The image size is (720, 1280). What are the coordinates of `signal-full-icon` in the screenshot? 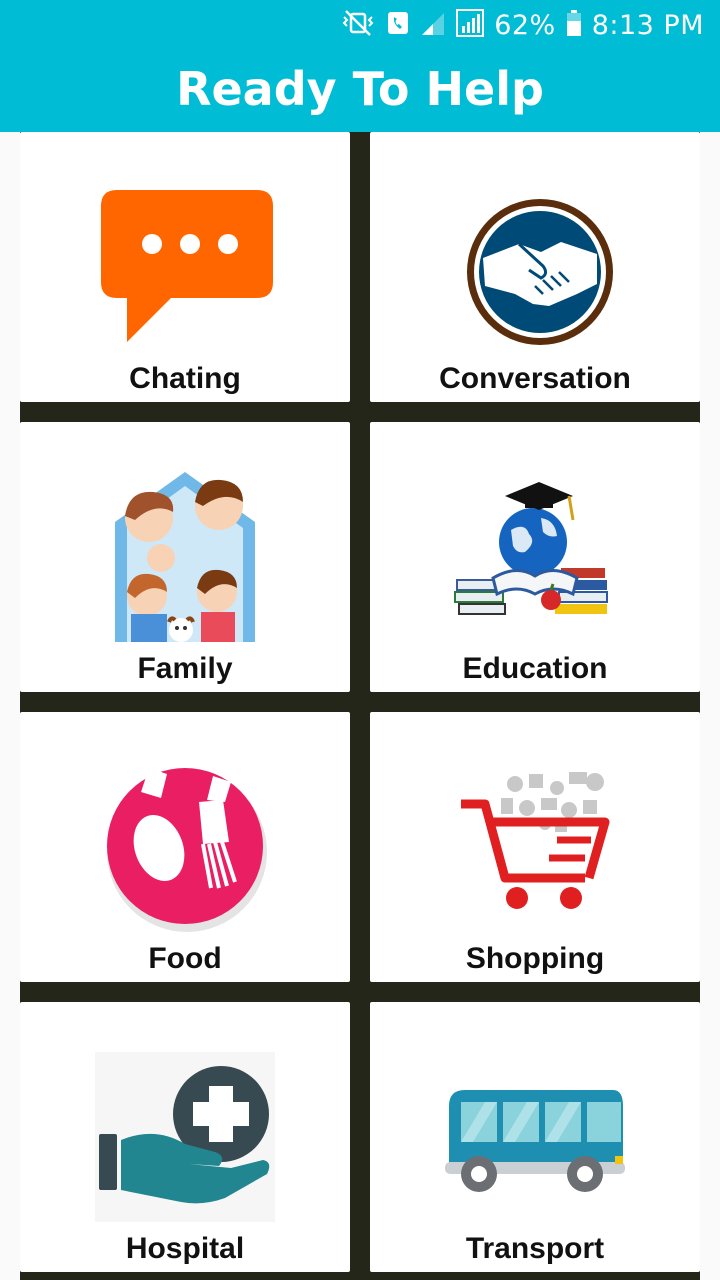 It's located at (470, 25).